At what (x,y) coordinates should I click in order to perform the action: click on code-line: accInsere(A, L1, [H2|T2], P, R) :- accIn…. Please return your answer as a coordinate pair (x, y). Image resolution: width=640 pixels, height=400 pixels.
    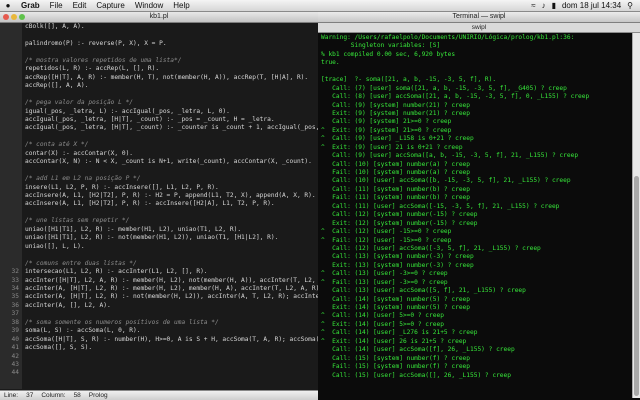
    Looking at the image, I should click on (159, 204).